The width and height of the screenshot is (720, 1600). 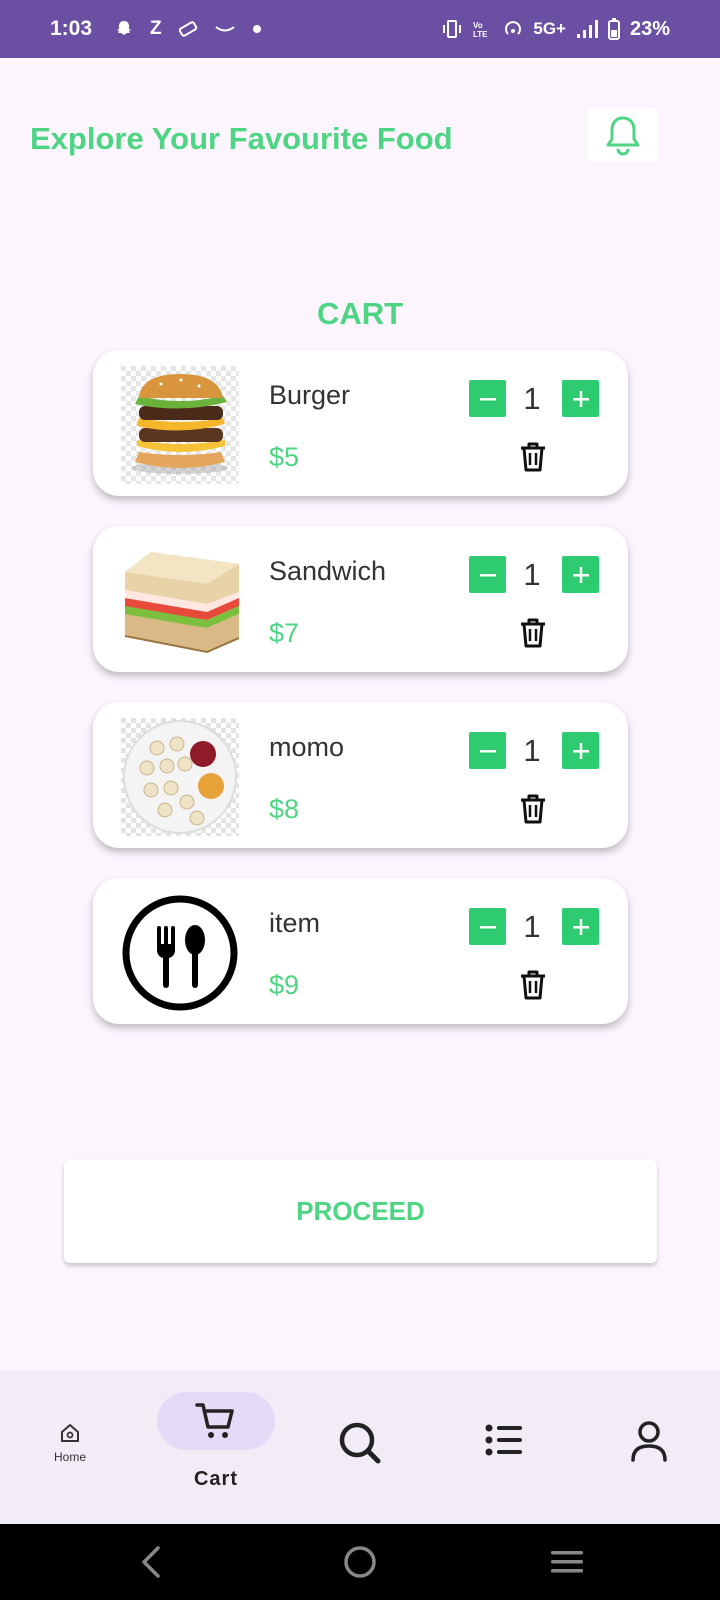 What do you see at coordinates (241, 138) in the screenshot?
I see `page-title: Explore Your Favourite Food` at bounding box center [241, 138].